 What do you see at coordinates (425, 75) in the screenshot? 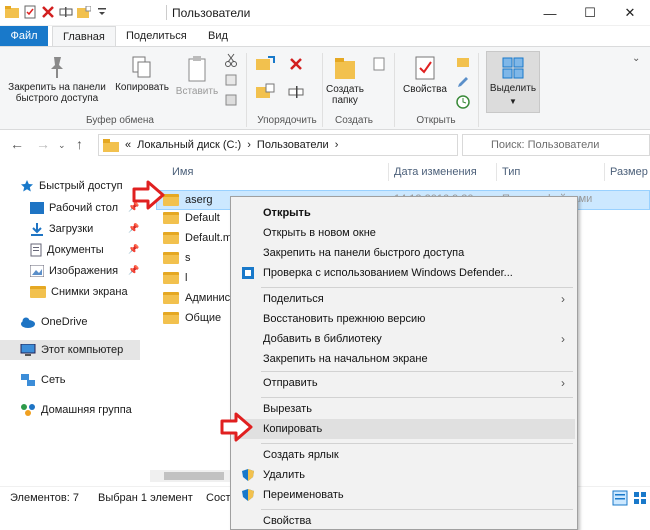
I see `properties-ribbon-button: Свойства` at bounding box center [425, 75].